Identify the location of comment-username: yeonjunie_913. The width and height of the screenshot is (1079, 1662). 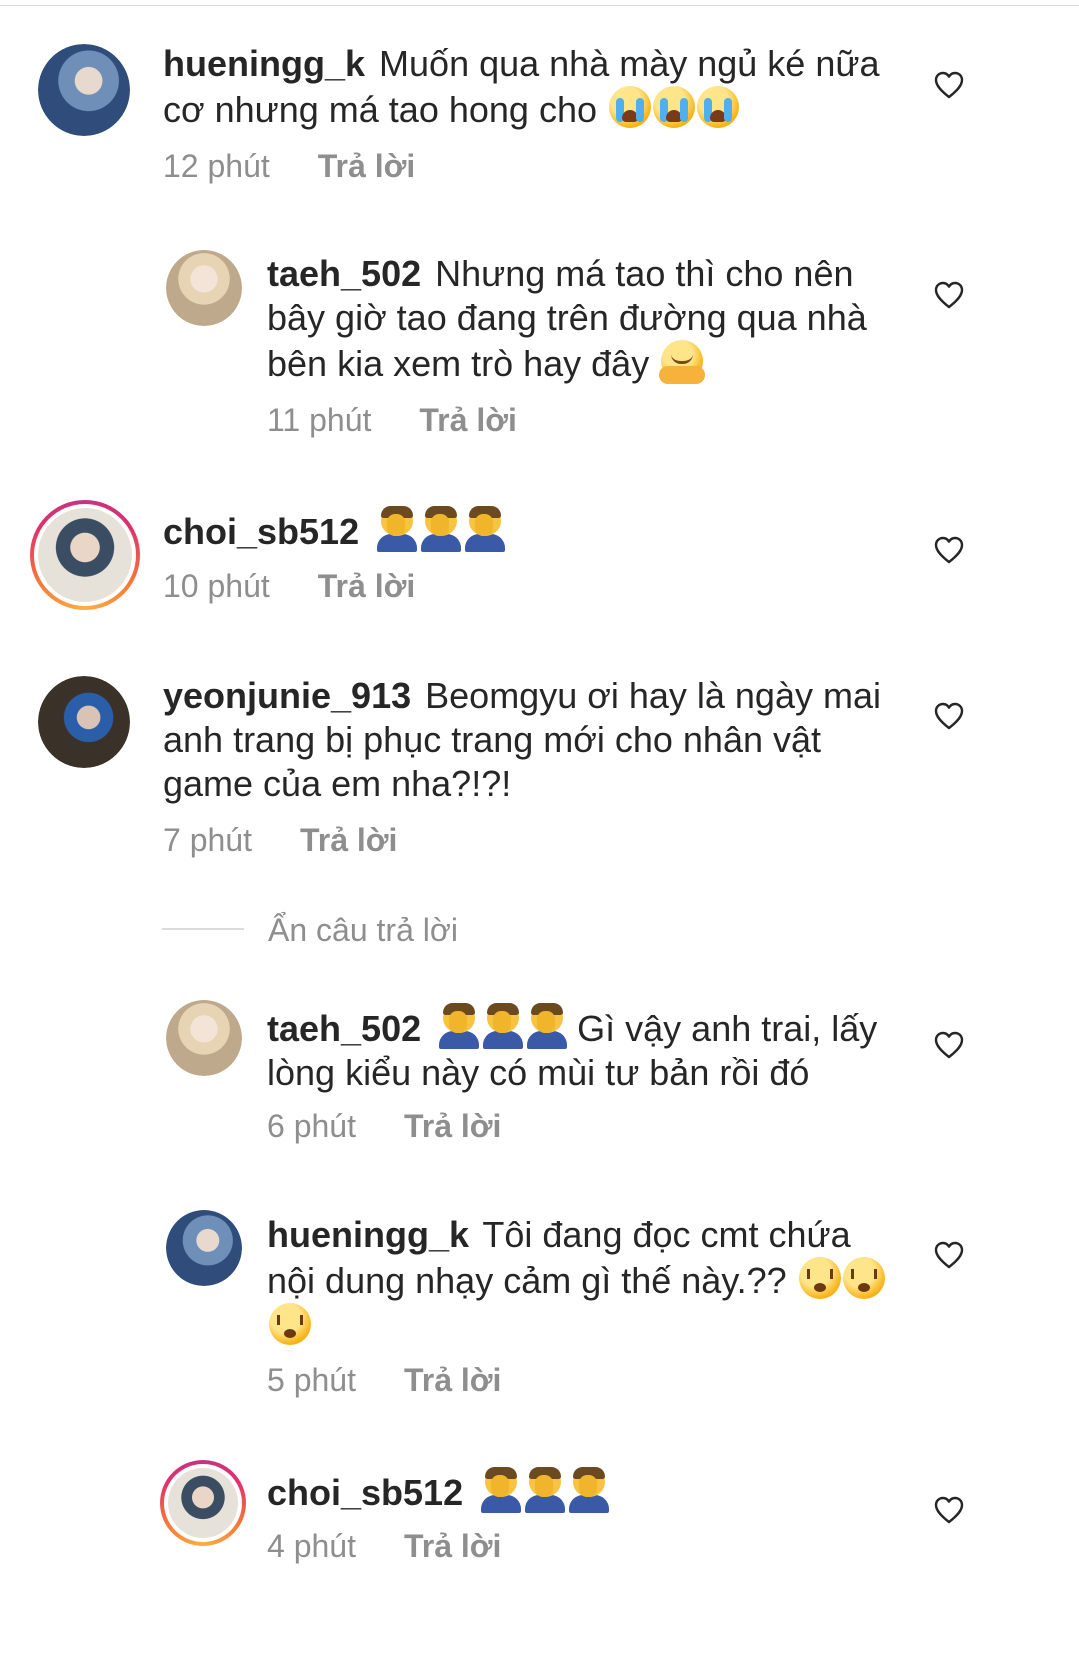
(287, 695).